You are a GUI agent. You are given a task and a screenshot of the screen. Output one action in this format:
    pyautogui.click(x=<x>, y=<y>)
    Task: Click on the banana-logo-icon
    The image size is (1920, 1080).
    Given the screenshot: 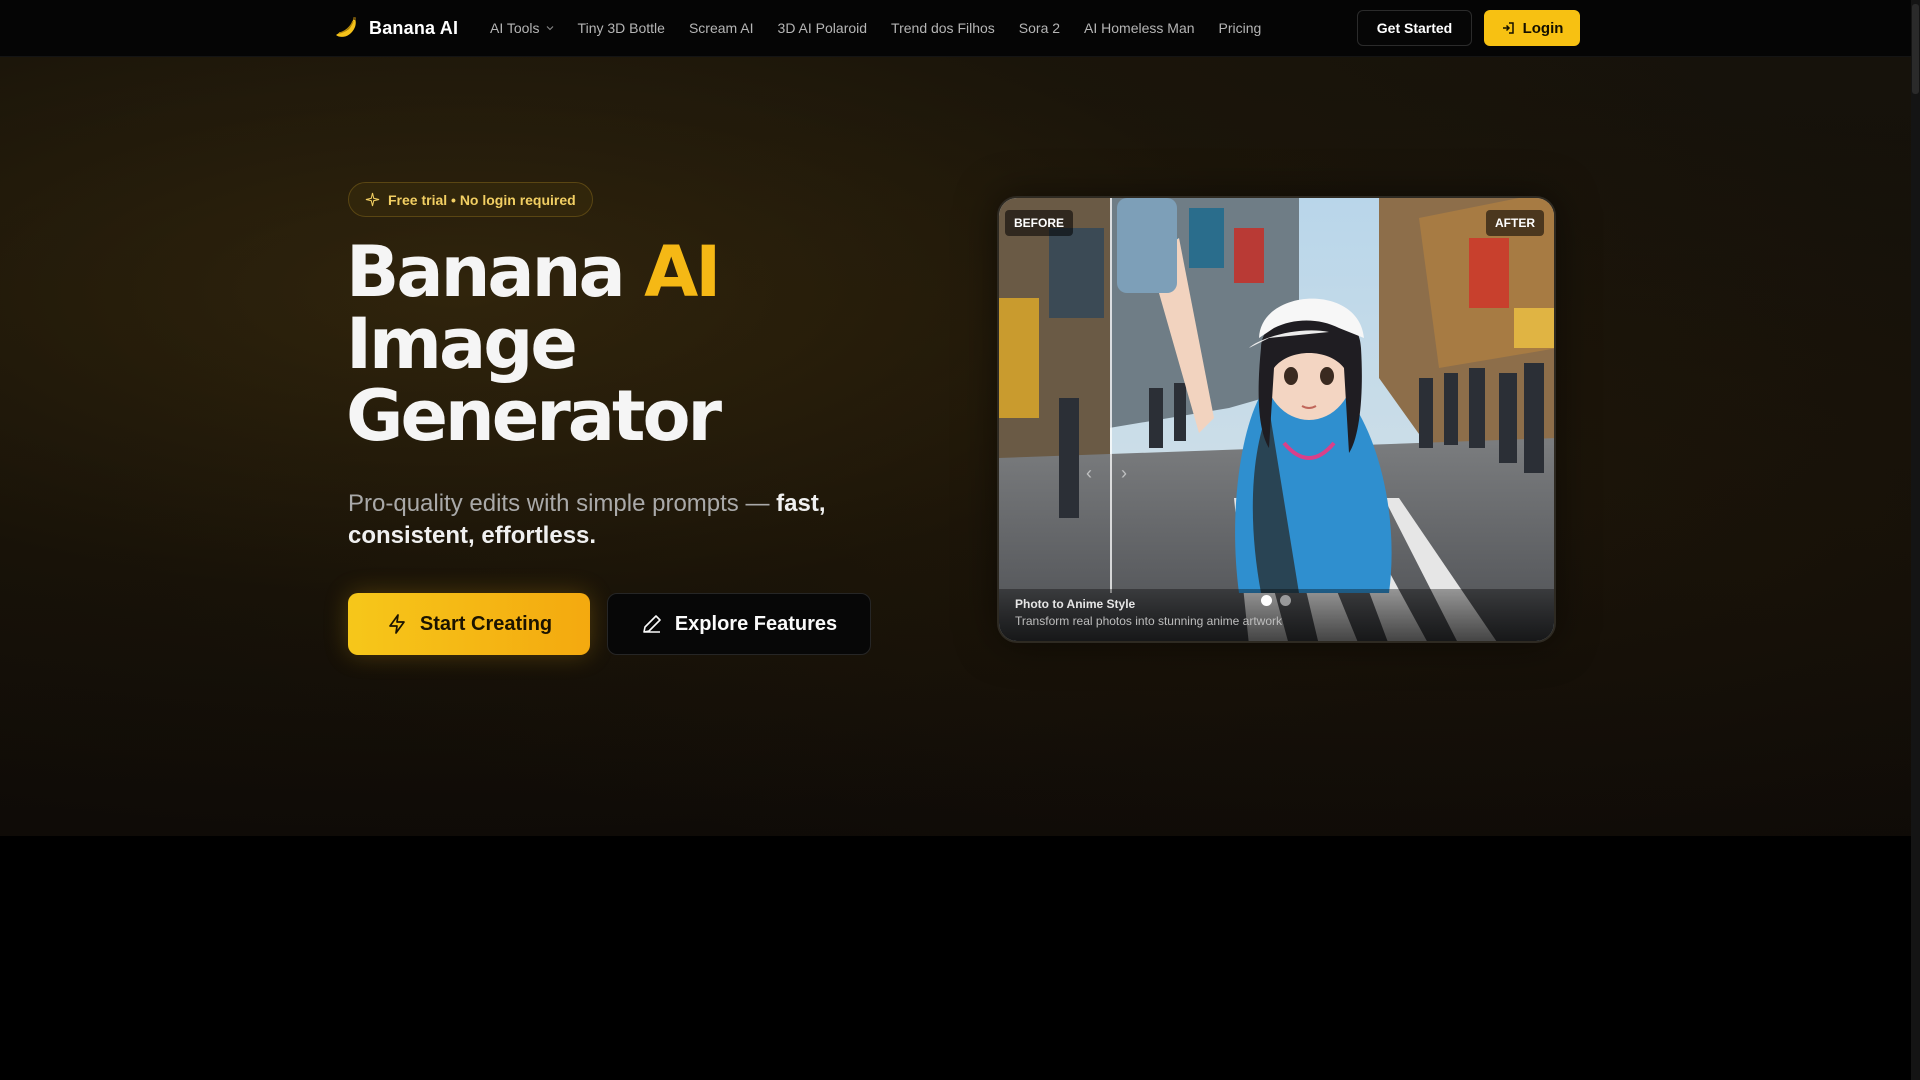 What is the action you would take?
    pyautogui.click(x=346, y=27)
    